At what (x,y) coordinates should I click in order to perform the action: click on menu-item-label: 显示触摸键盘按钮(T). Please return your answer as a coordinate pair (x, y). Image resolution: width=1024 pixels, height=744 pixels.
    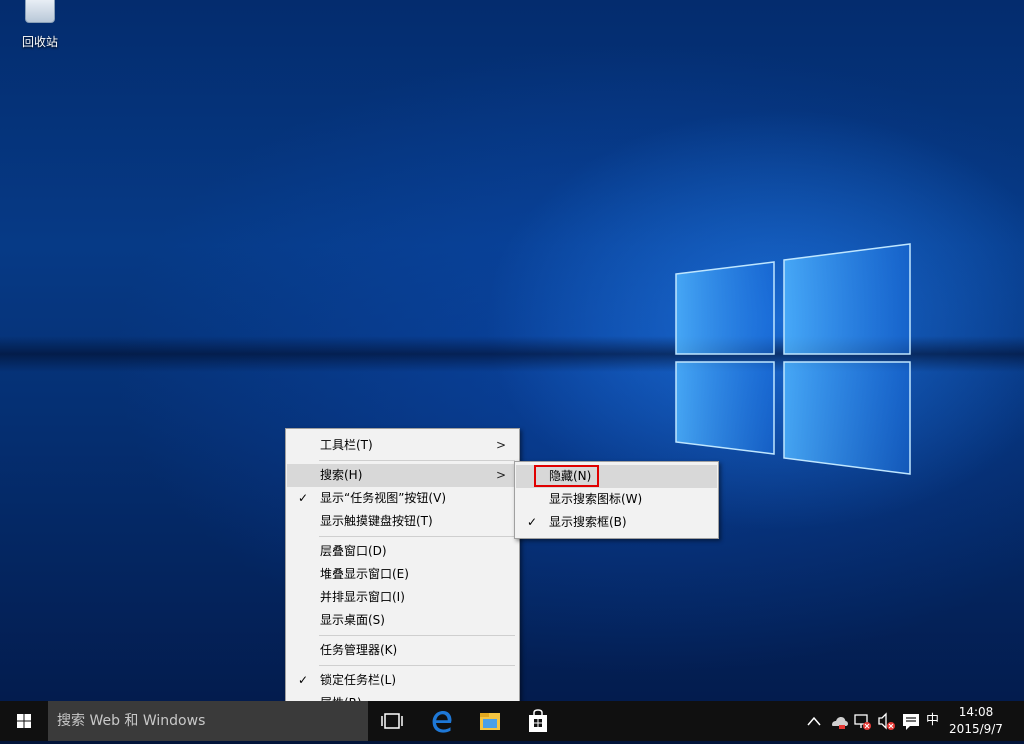
    Looking at the image, I should click on (376, 521).